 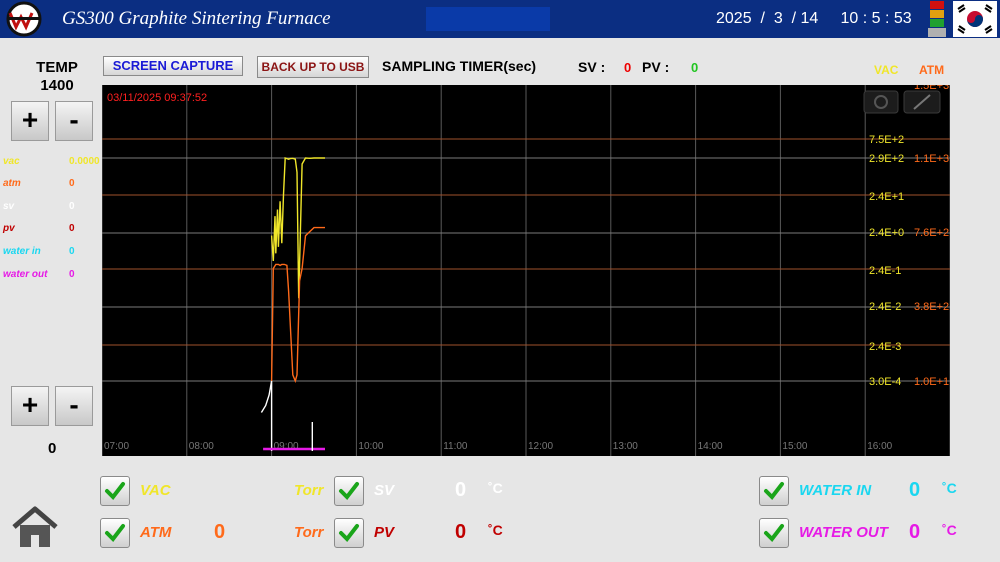 What do you see at coordinates (39, 206) in the screenshot?
I see `legend-item: sv 0` at bounding box center [39, 206].